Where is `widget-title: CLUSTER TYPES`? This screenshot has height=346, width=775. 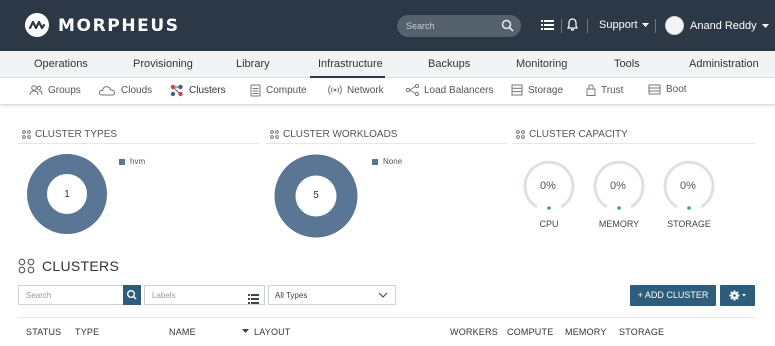 widget-title: CLUSTER TYPES is located at coordinates (76, 134).